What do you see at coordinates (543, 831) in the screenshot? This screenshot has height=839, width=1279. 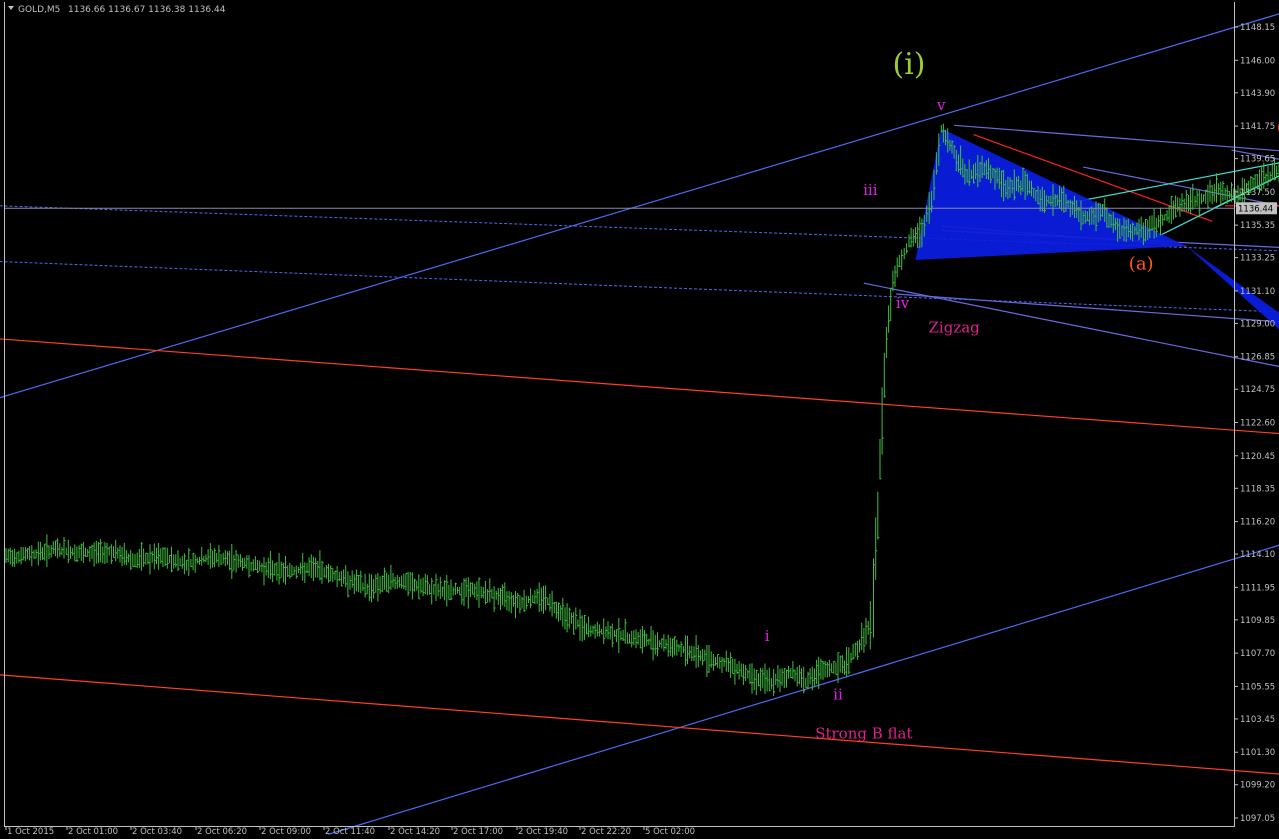 I see `time-tick-label: 2 Oct 19:40` at bounding box center [543, 831].